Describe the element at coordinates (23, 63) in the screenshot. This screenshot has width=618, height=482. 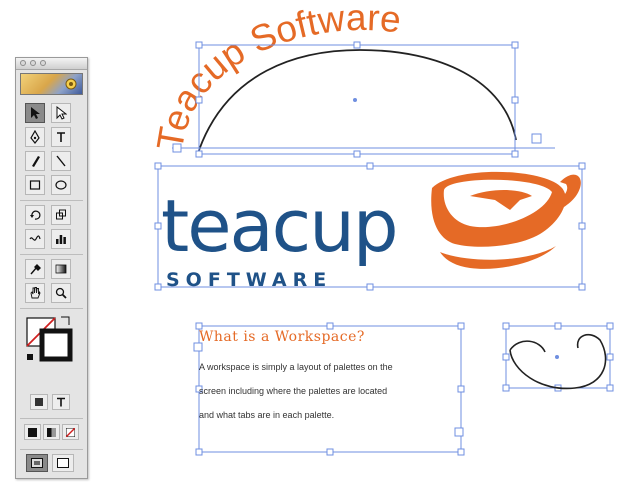
I see `close-button` at that location.